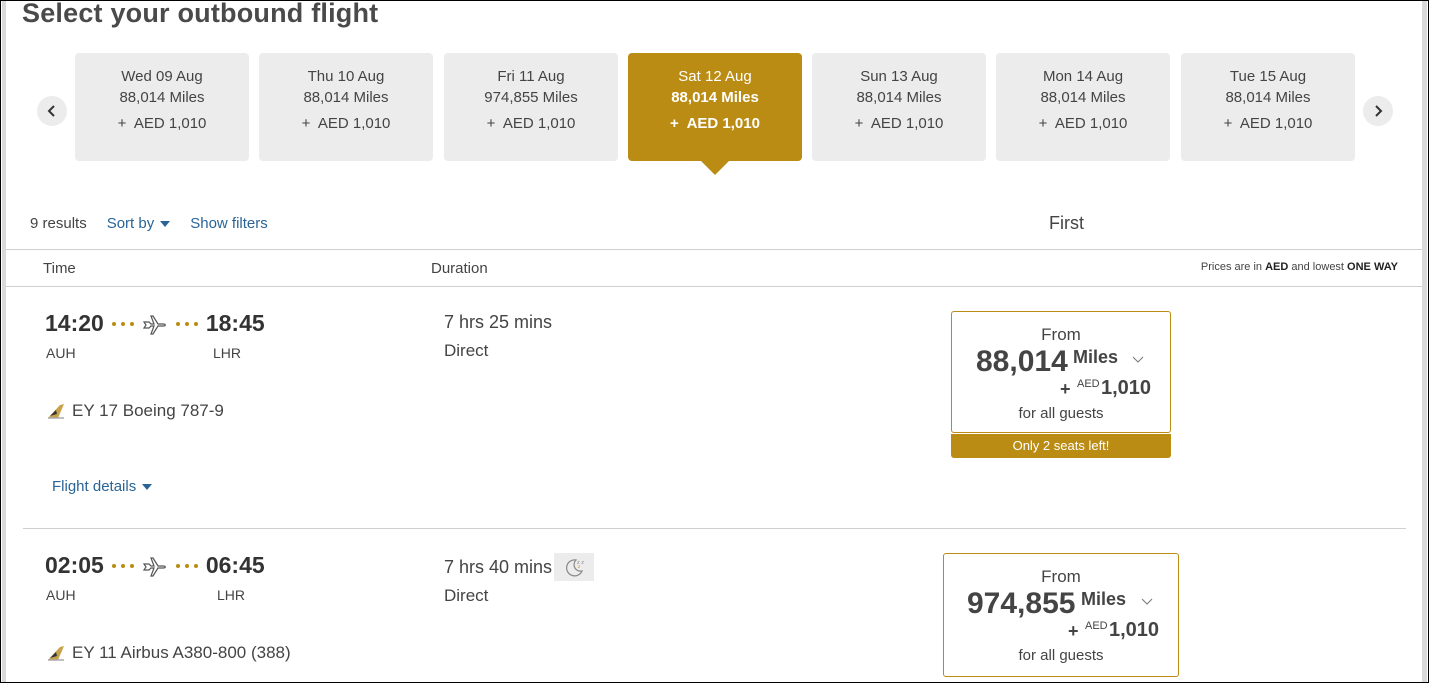 The image size is (1429, 683). Describe the element at coordinates (1021, 603) in the screenshot. I see `fare-miles-amount: 974,855` at that location.